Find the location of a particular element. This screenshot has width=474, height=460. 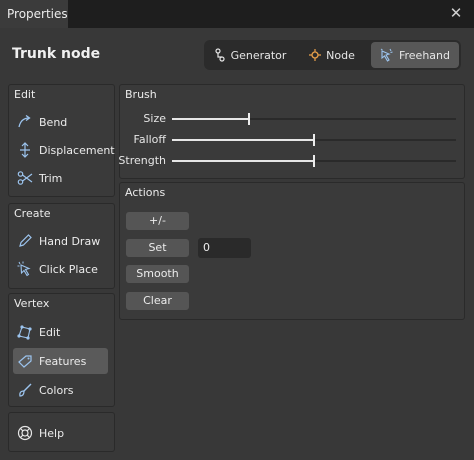

falloff-label: Falloff is located at coordinates (149, 139).